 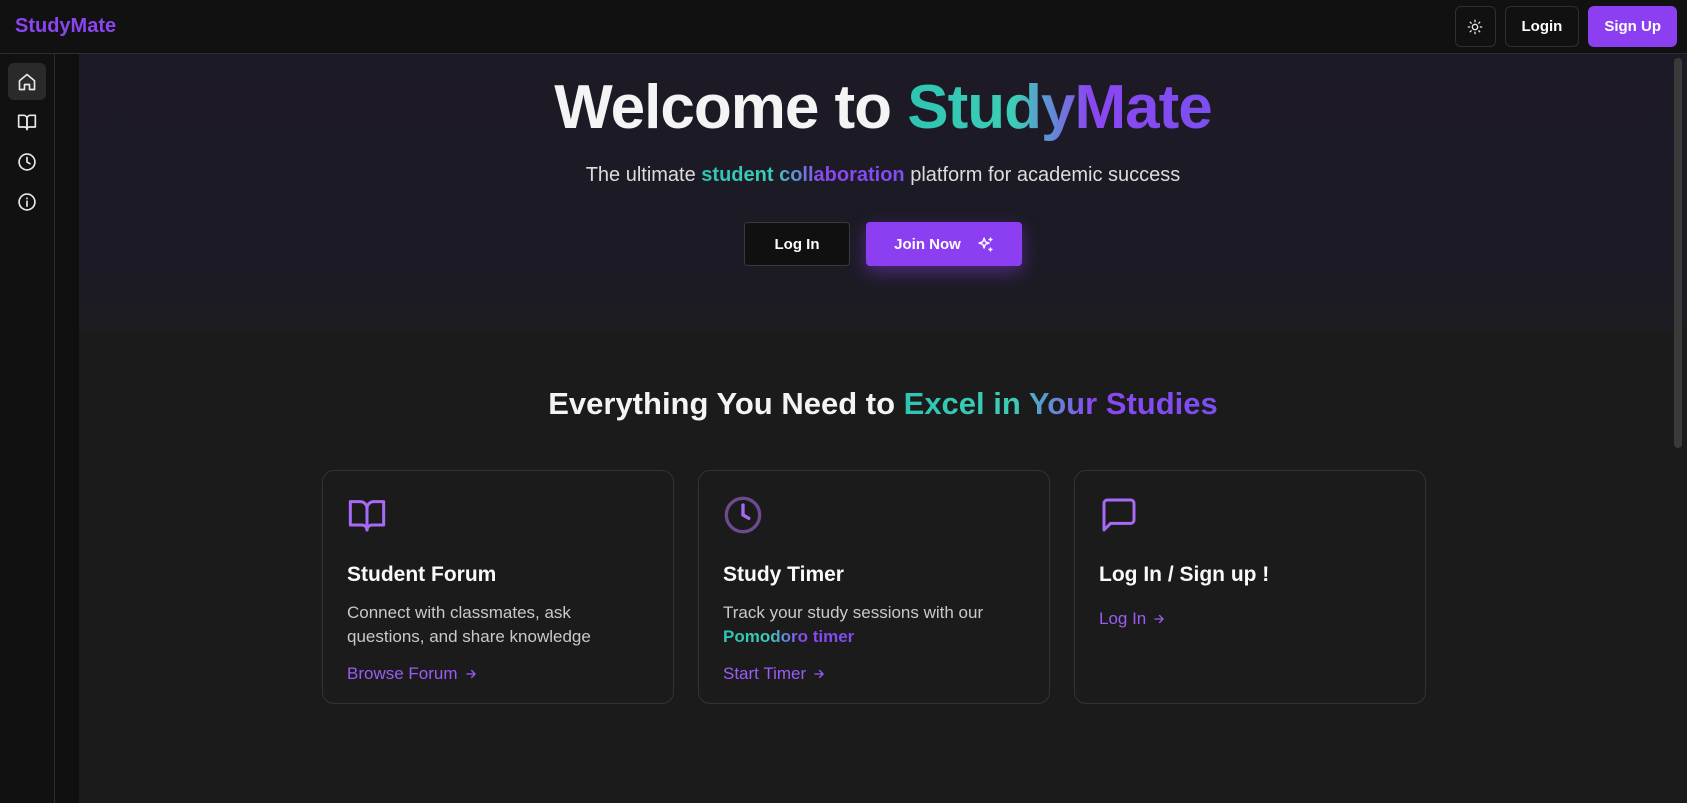 What do you see at coordinates (789, 636) in the screenshot?
I see `description-highlight: Pomodoro timer` at bounding box center [789, 636].